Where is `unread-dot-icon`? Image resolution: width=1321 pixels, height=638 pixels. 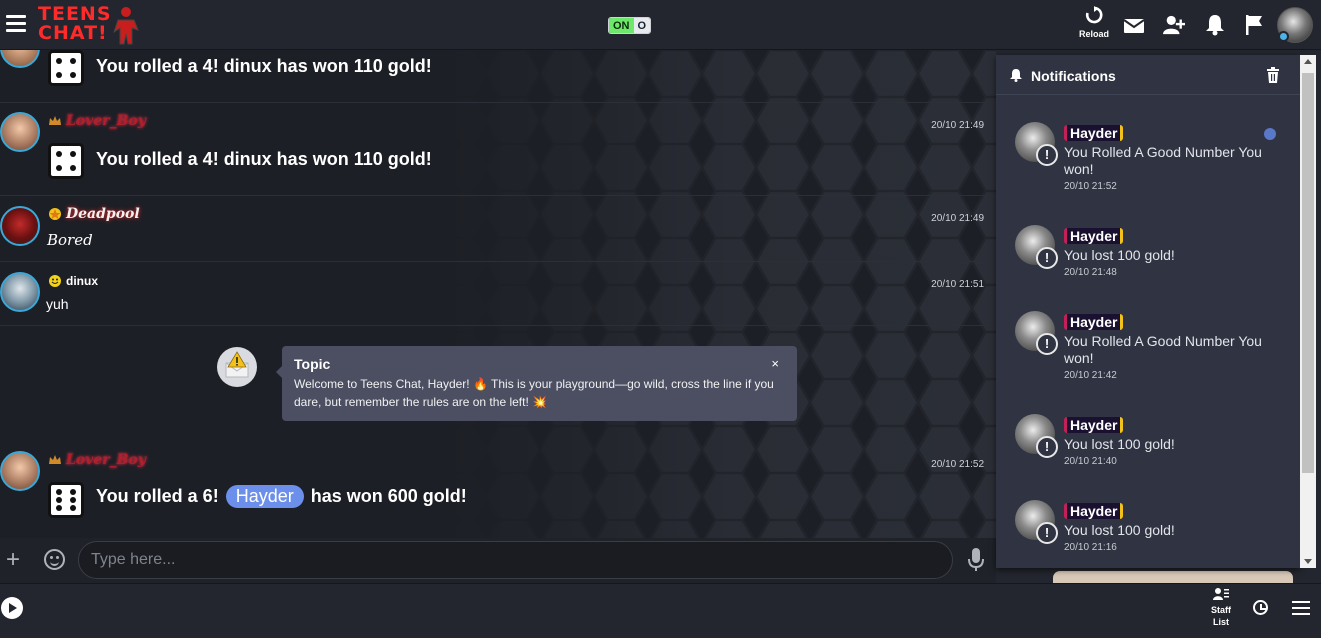 unread-dot-icon is located at coordinates (1270, 134).